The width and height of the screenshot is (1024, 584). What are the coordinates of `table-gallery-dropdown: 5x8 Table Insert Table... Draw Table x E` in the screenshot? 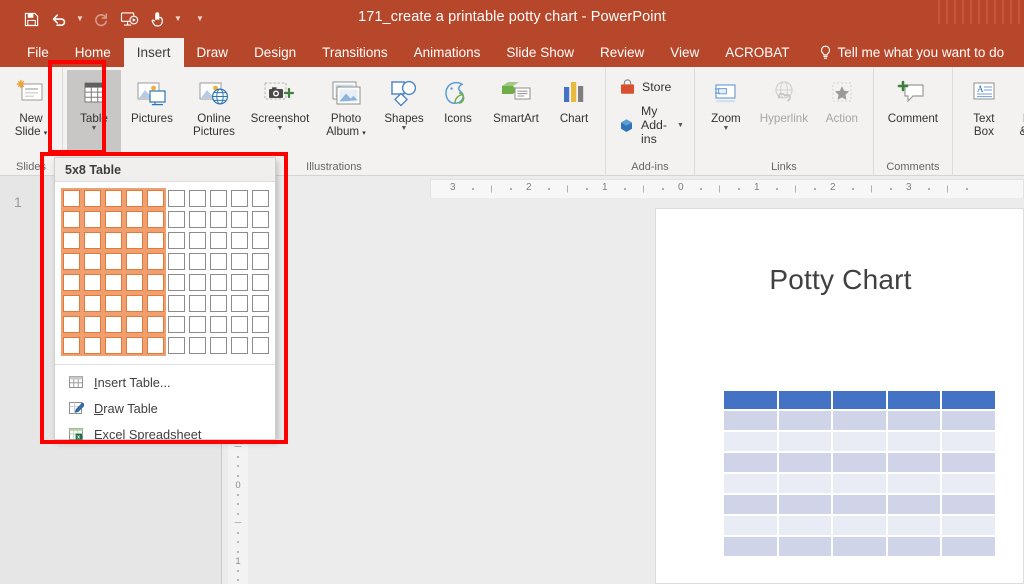 It's located at (165, 299).